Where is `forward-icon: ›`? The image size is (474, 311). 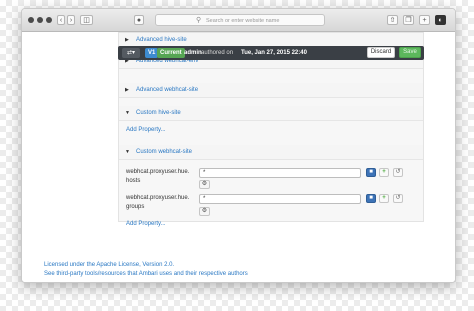 forward-icon: › is located at coordinates (71, 20).